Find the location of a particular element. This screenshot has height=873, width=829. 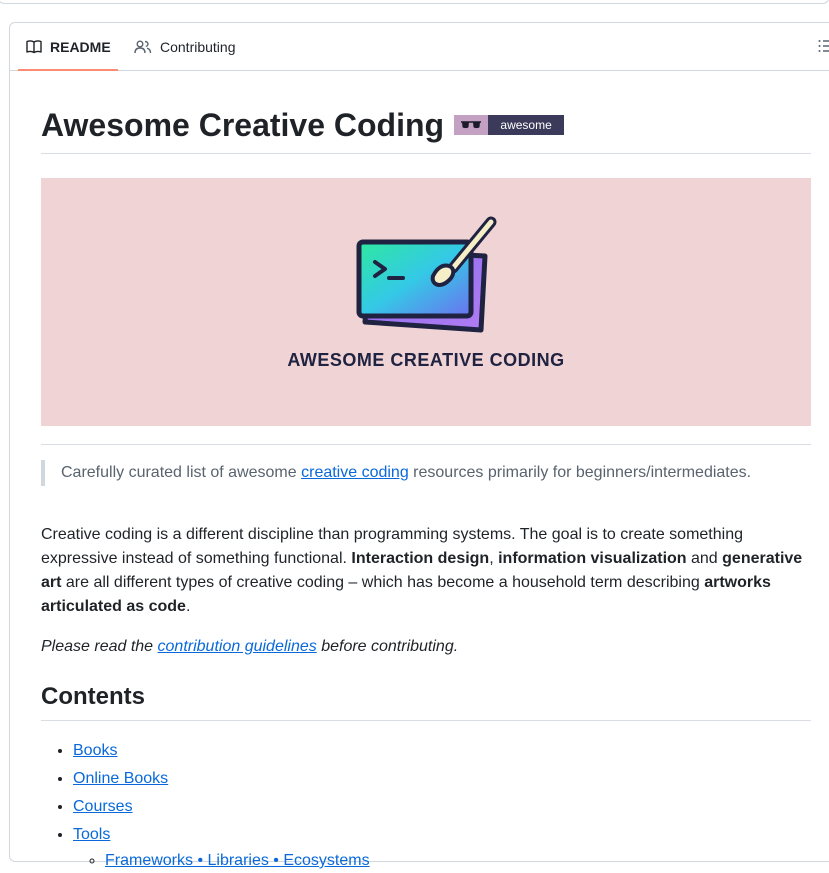

quote-text-before: Carefully curated list of awesome is located at coordinates (181, 472).